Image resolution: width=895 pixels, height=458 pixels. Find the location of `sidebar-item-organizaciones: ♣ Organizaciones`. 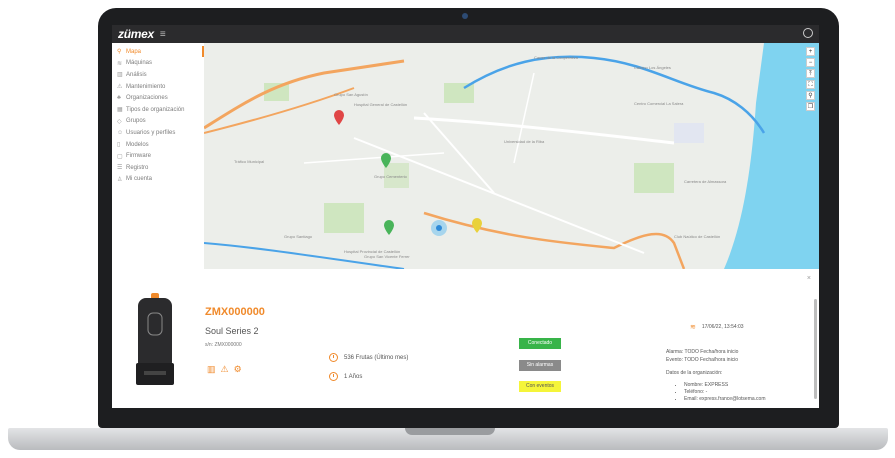

sidebar-item-organizaciones: ♣ Organizaciones is located at coordinates (158, 98).